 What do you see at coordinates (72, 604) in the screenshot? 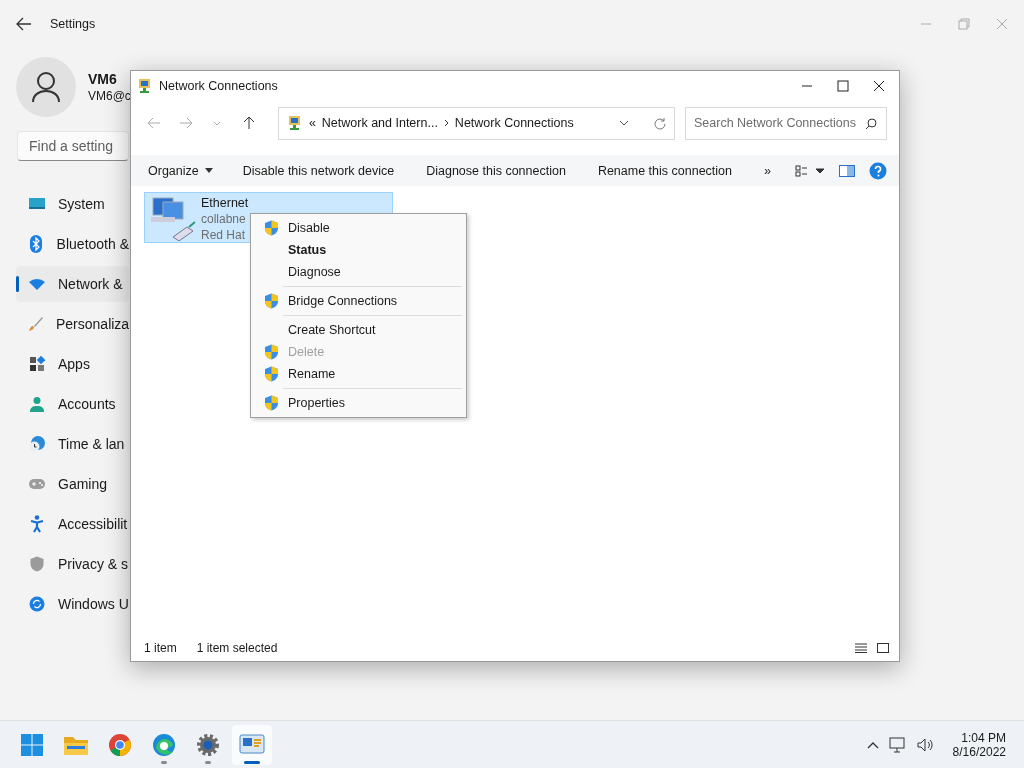
I see `nav-item: Windows U` at bounding box center [72, 604].